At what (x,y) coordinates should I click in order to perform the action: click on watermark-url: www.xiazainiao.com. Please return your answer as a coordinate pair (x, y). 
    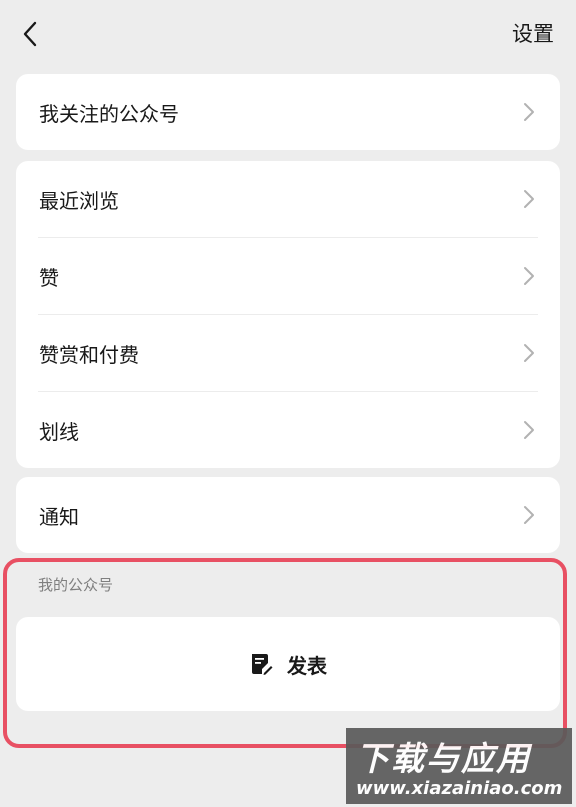
    Looking at the image, I should click on (459, 788).